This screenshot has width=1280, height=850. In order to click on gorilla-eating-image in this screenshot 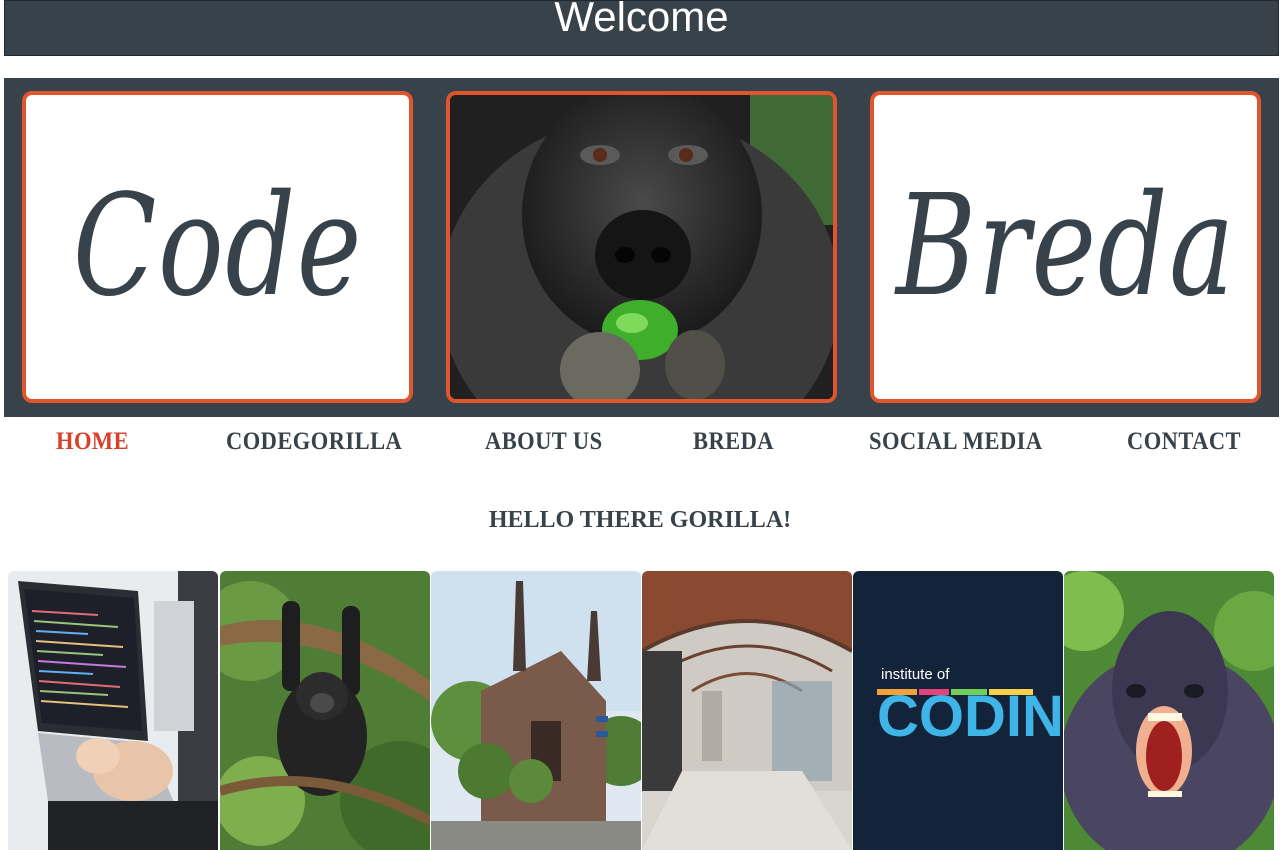, I will do `click(641, 247)`.